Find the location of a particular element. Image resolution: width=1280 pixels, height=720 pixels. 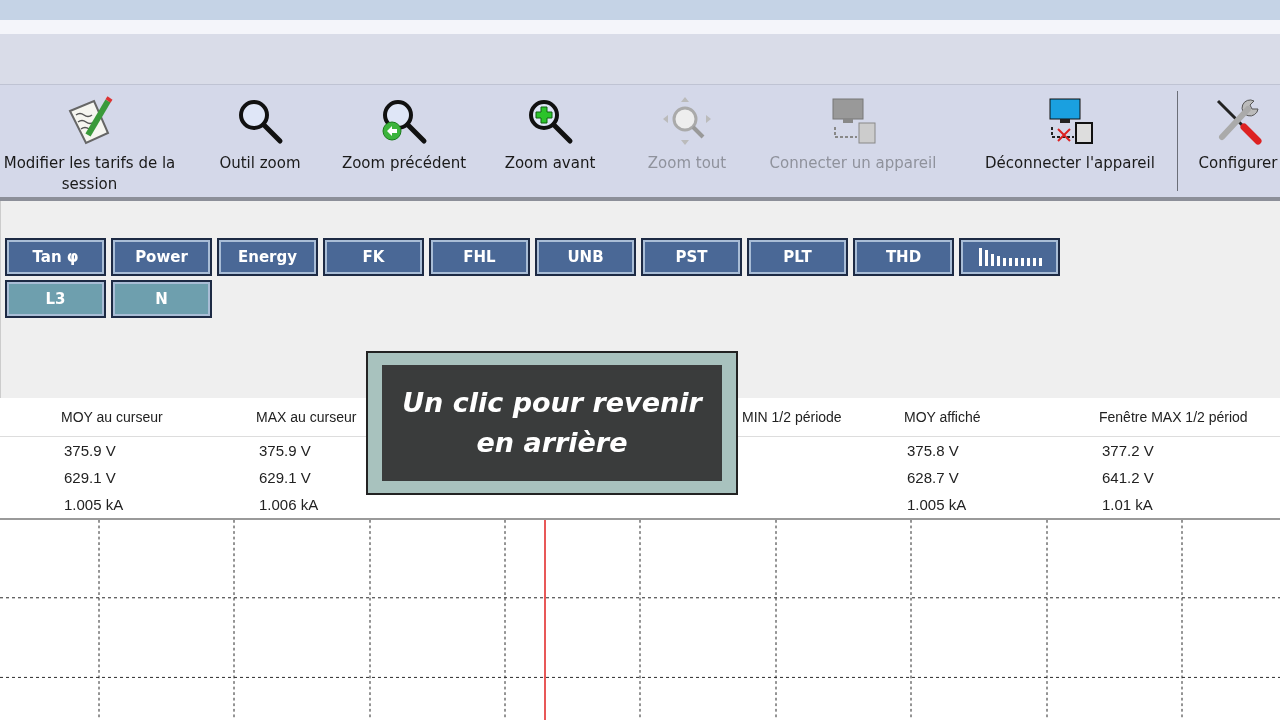

toolbar-button: Zoom précédent is located at coordinates (404, 163).